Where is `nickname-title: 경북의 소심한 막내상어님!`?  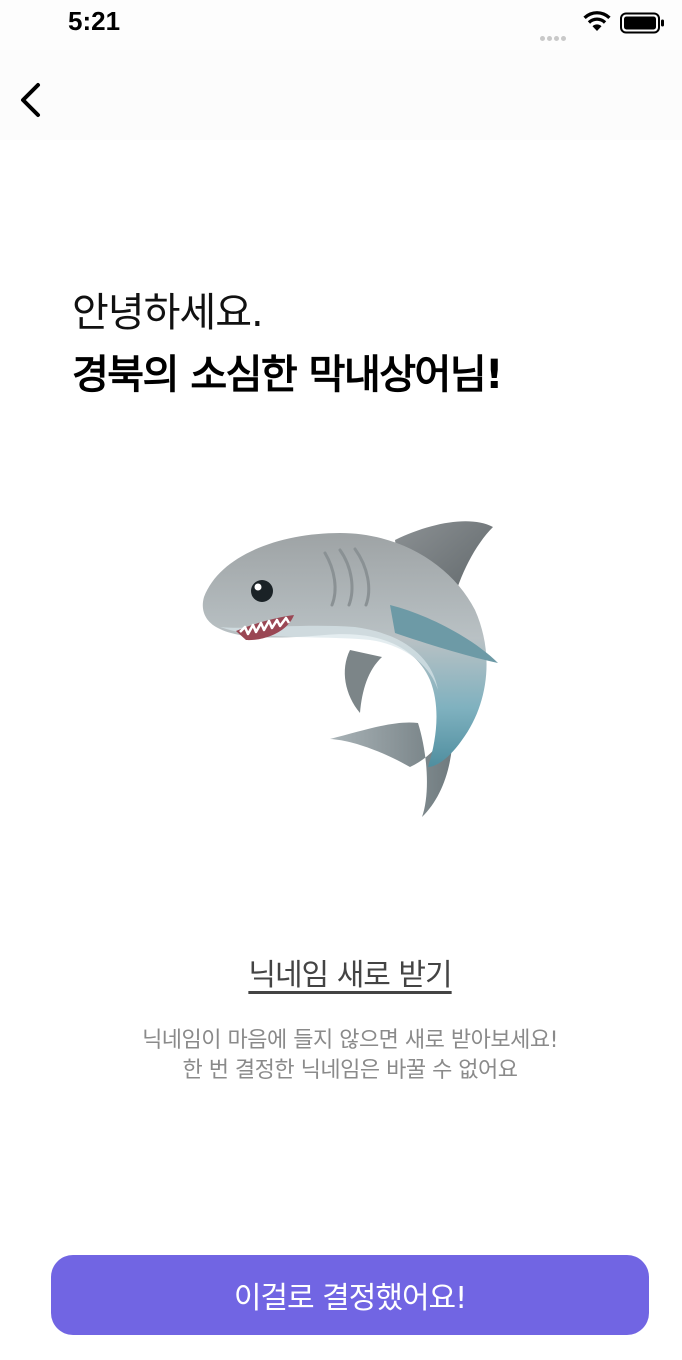 nickname-title: 경북의 소심한 막내상어님! is located at coordinates (287, 375).